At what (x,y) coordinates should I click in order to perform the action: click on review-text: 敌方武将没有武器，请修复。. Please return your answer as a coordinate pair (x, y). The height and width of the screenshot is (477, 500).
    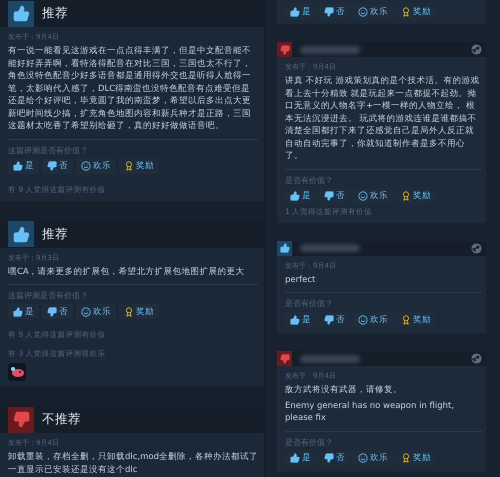
    Looking at the image, I should click on (344, 390).